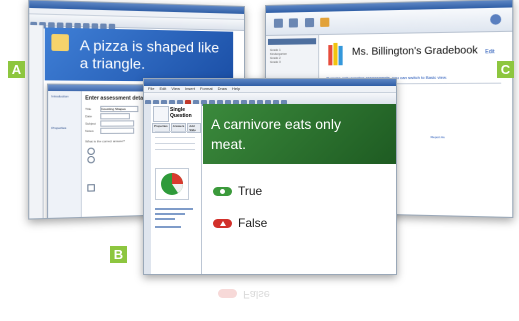 Image resolution: width=519 pixels, height=321 pixels. Describe the element at coordinates (256, 294) in the screenshot. I see `reflection-text: False` at that location.